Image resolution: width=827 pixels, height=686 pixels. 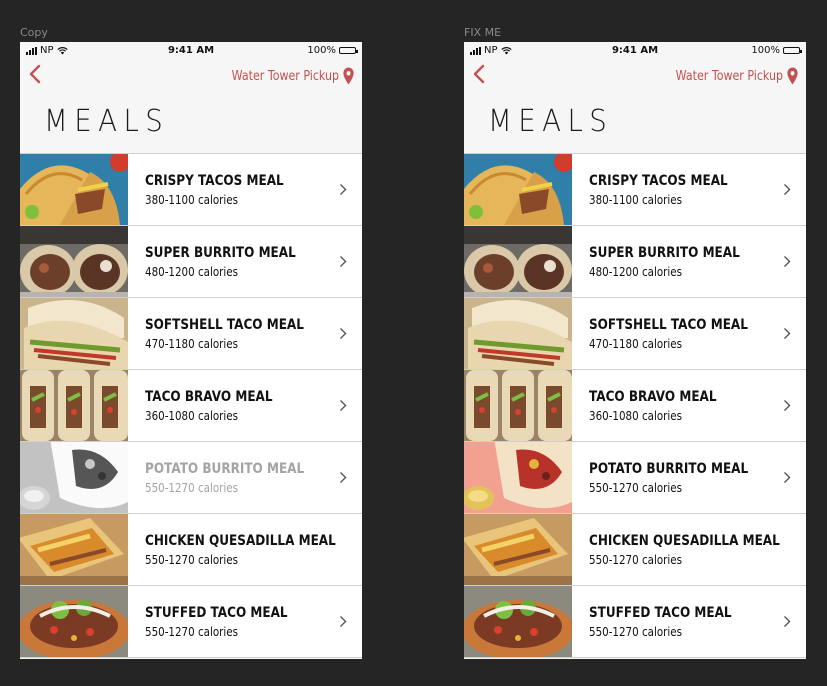 I want to click on meal-info: STUFFED TACO MEAL 550-1270 calories, so click(x=230, y=622).